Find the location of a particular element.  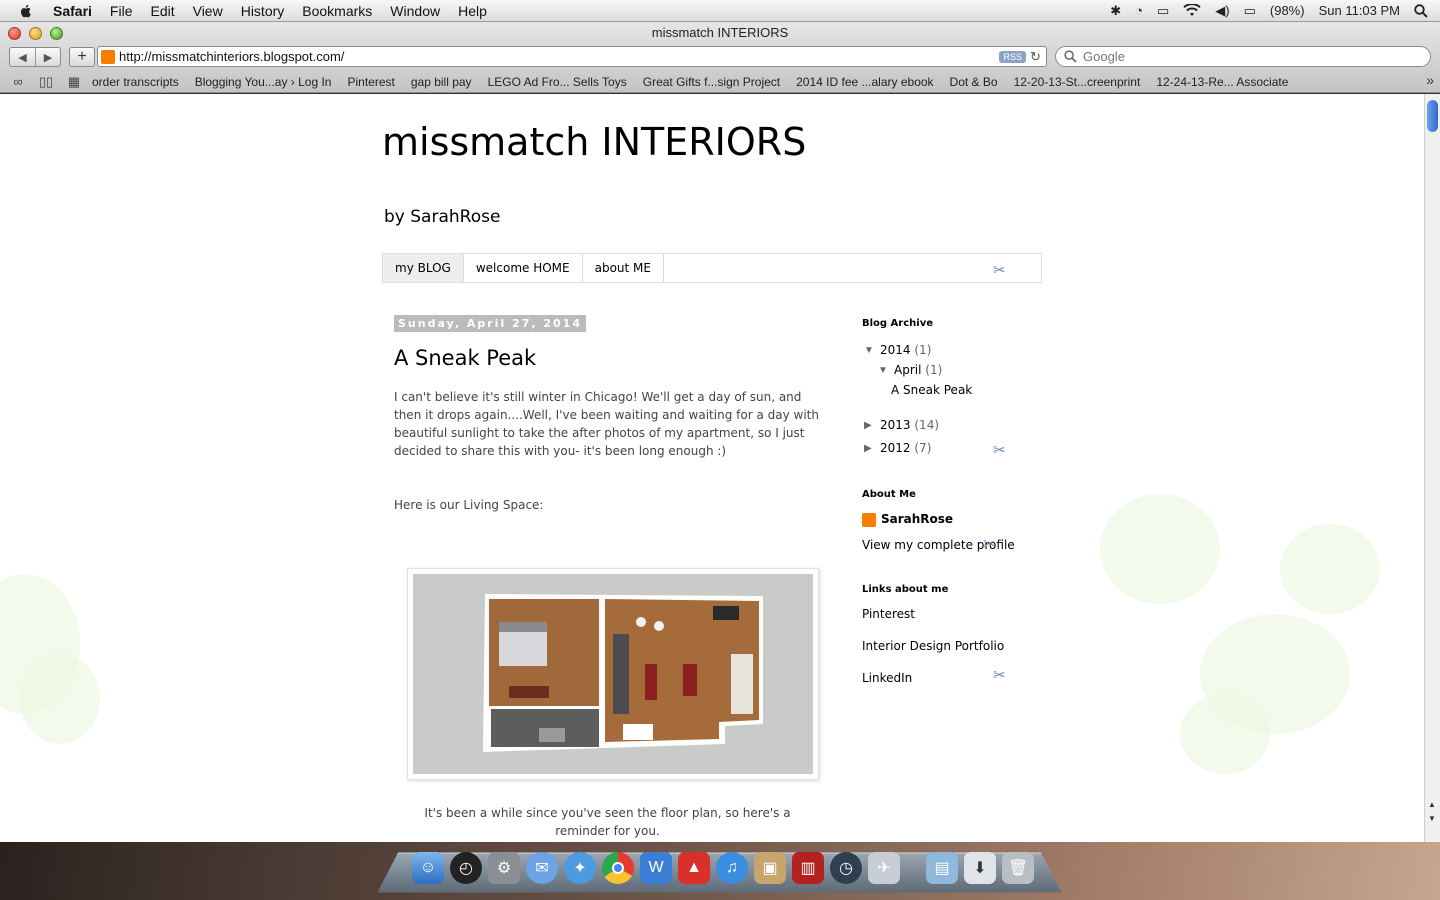

author-name-link: SarahRose is located at coordinates (917, 519).